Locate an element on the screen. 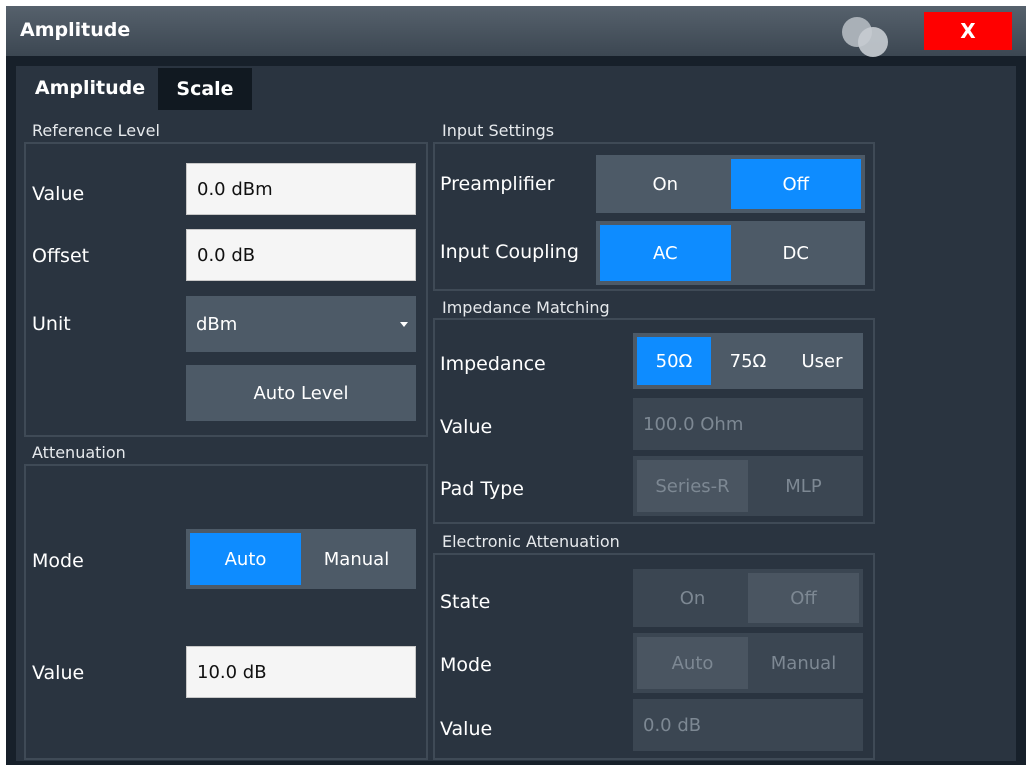  ea-mode-auto: Auto is located at coordinates (692, 663).